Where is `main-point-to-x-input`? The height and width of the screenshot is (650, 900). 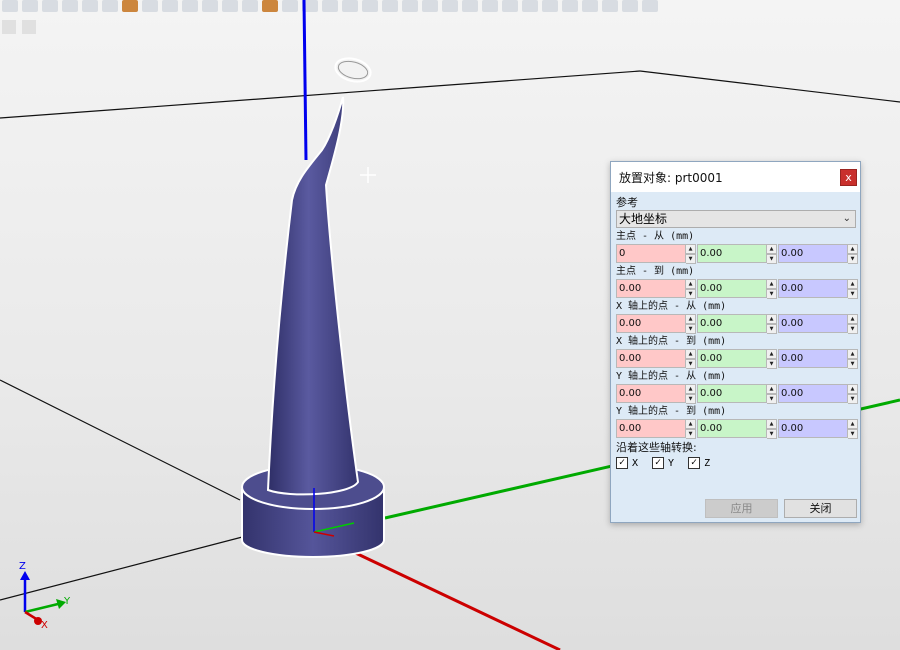
main-point-to-x-input is located at coordinates (651, 288).